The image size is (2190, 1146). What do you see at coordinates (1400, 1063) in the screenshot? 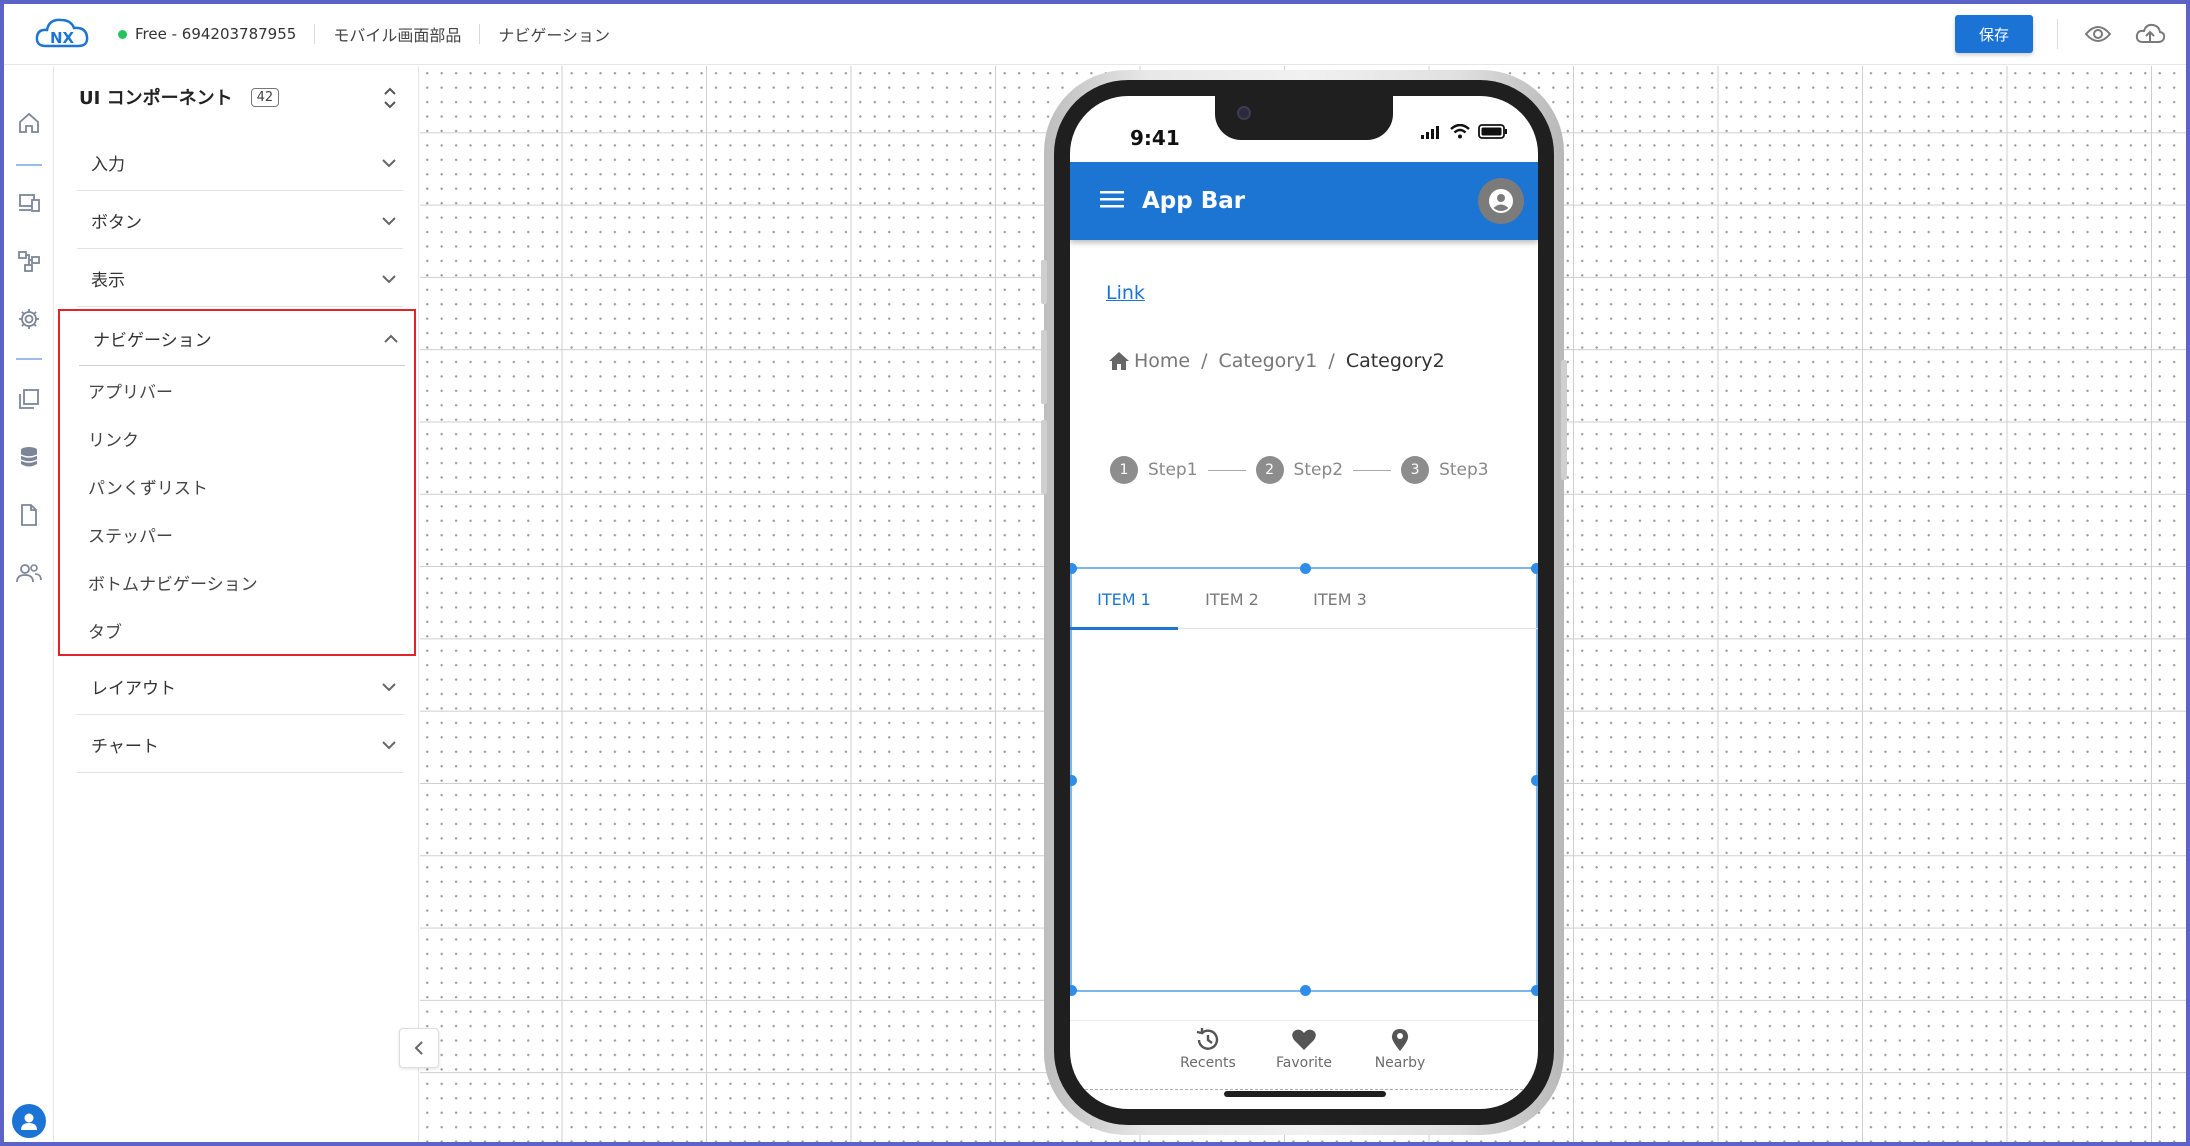
I see `bottom-nav-label: Nearby` at bounding box center [1400, 1063].